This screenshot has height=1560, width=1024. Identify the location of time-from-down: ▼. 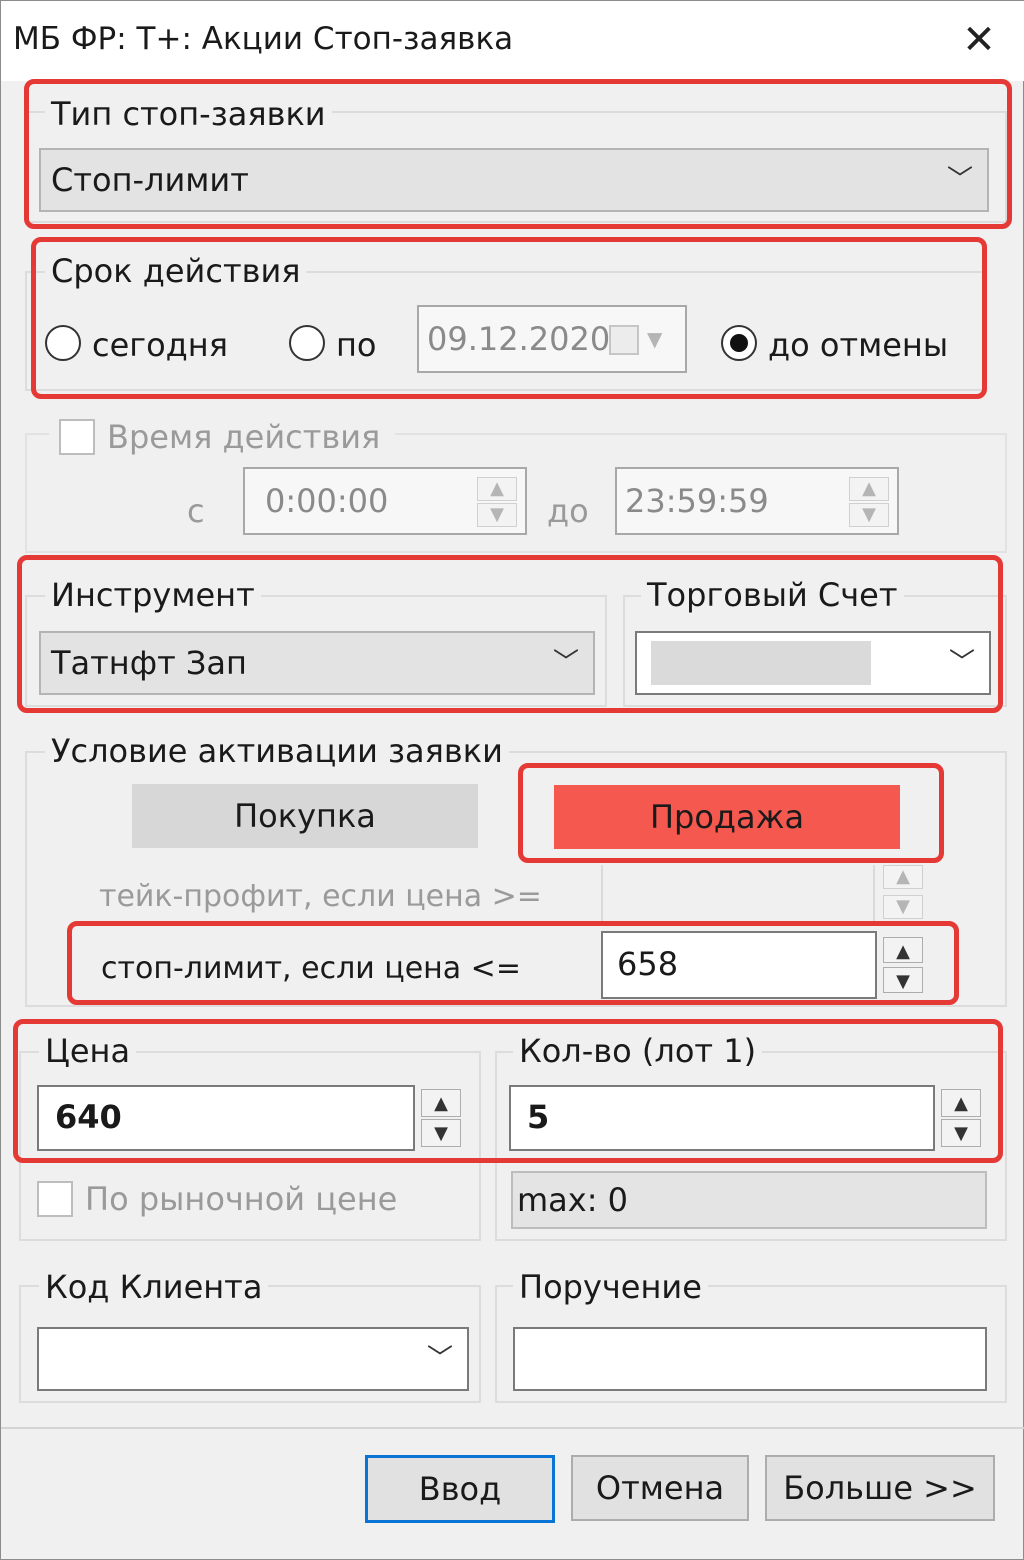
(497, 515).